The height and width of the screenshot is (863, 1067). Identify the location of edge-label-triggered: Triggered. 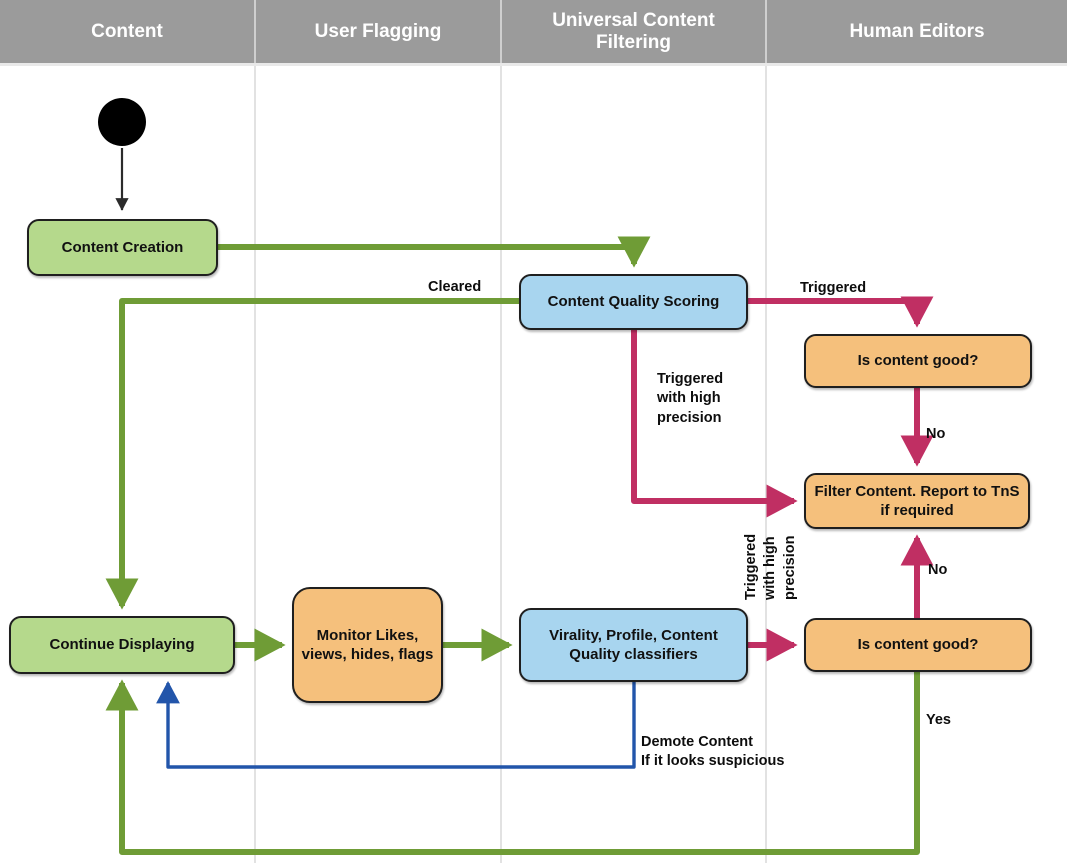
(833, 288).